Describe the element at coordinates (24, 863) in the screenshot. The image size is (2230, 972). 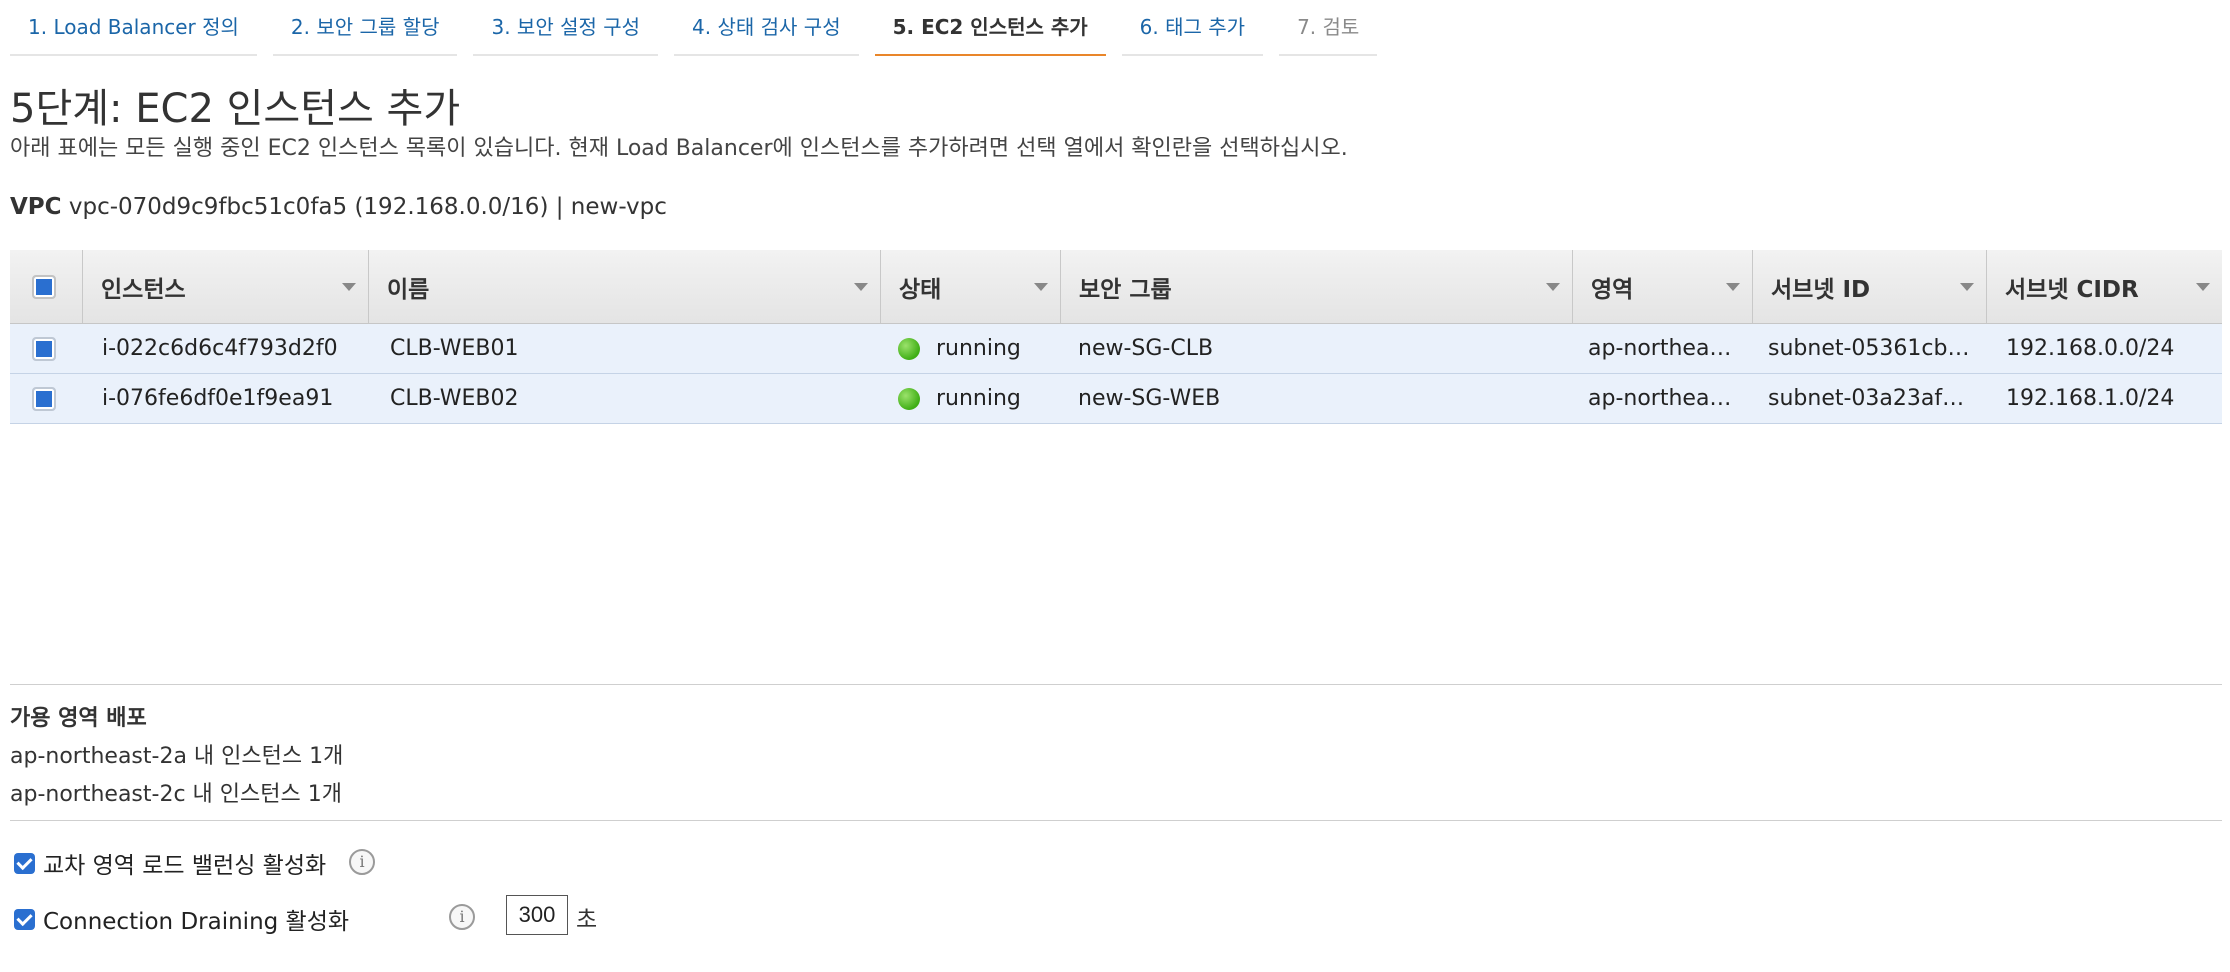
I see `cross-zone-checkbox` at that location.